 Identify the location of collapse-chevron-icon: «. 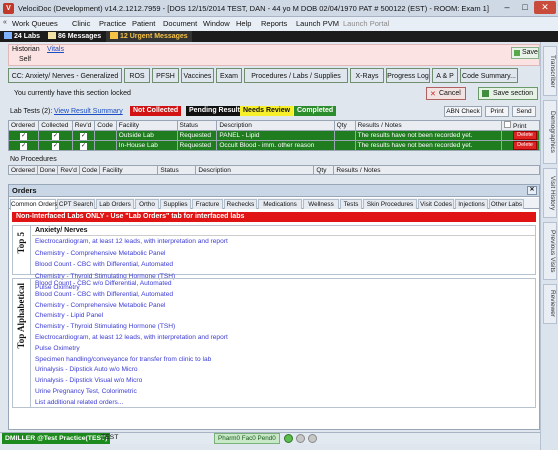
(5, 22).